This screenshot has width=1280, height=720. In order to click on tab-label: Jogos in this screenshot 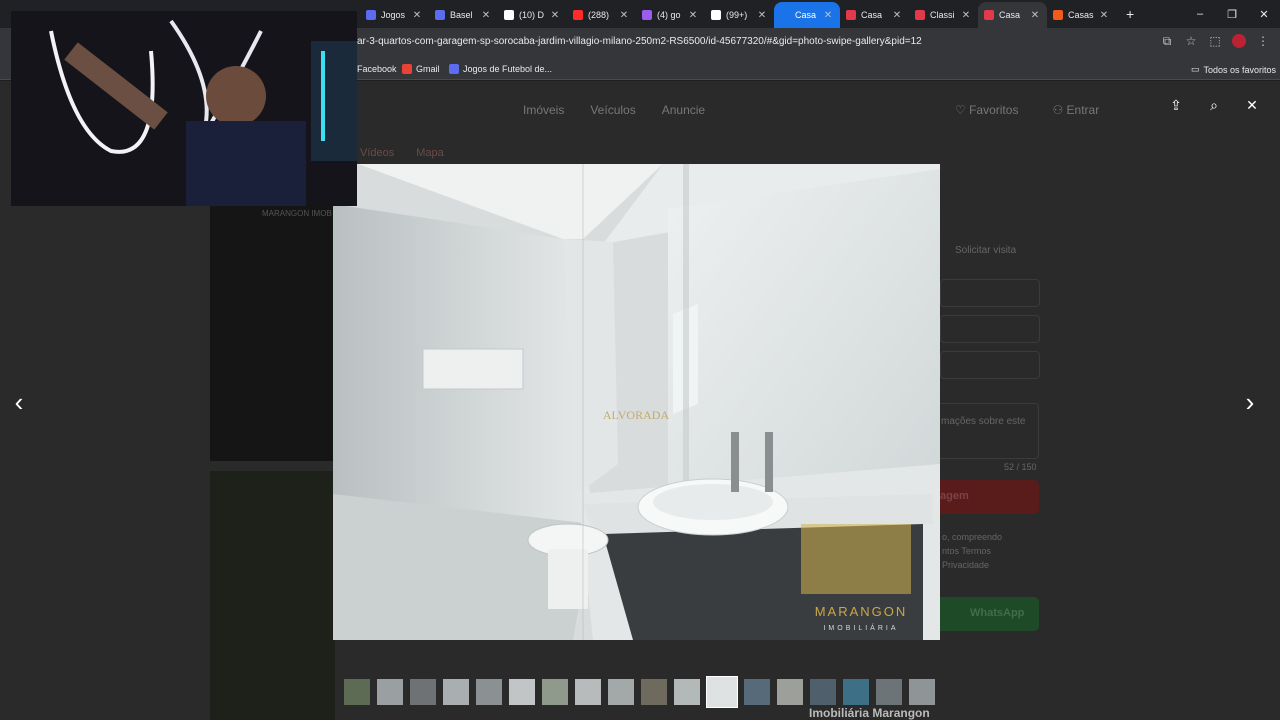, I will do `click(393, 15)`.